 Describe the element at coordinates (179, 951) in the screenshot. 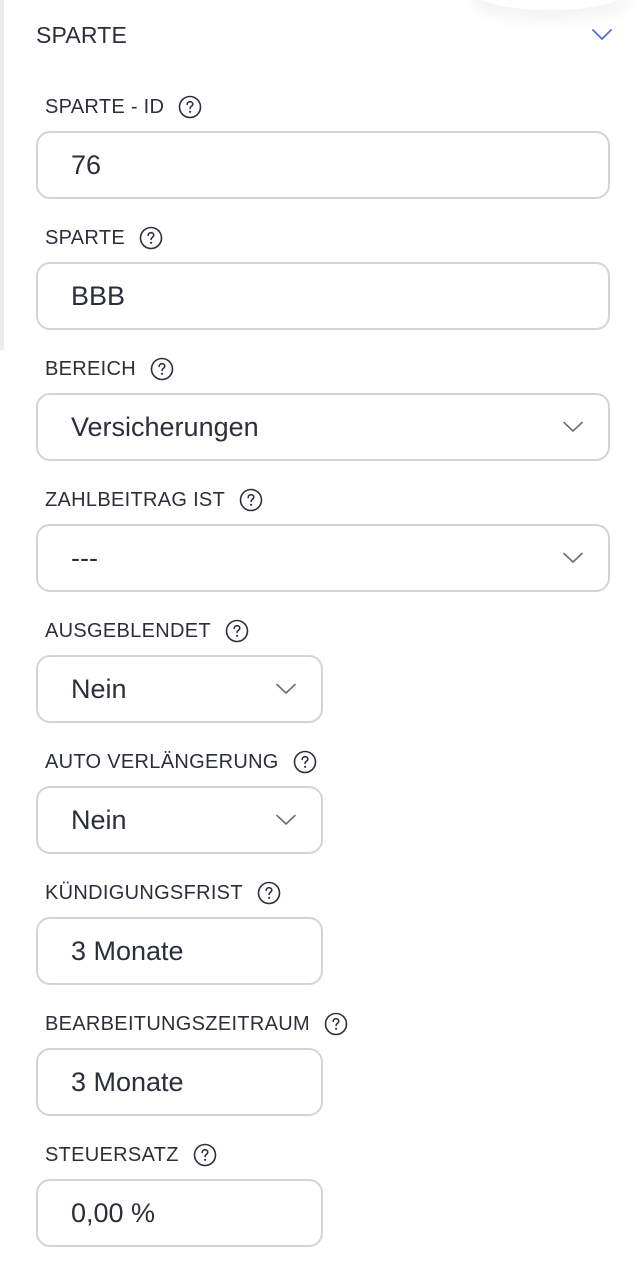

I see `kuendigungsfrist-input: 3 Monate` at that location.